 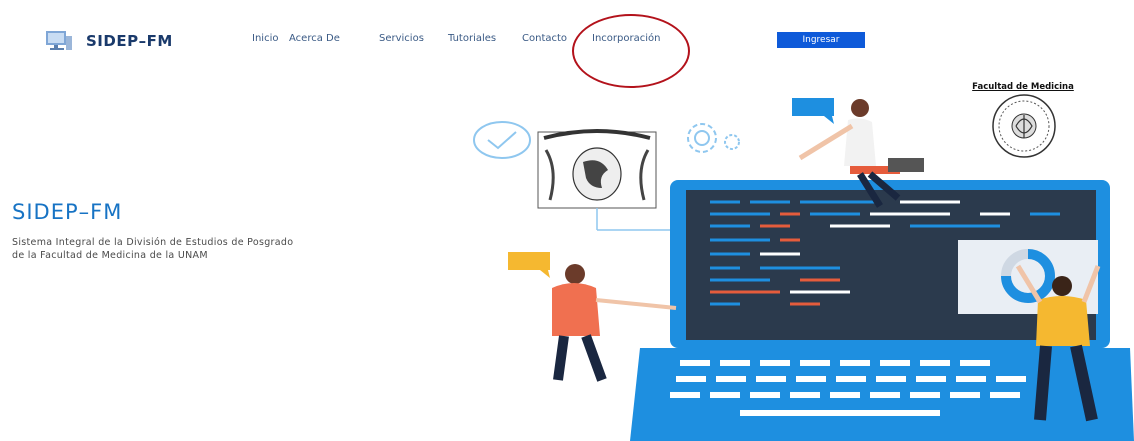 What do you see at coordinates (265, 38) in the screenshot?
I see `nav-inicio: Inicio` at bounding box center [265, 38].